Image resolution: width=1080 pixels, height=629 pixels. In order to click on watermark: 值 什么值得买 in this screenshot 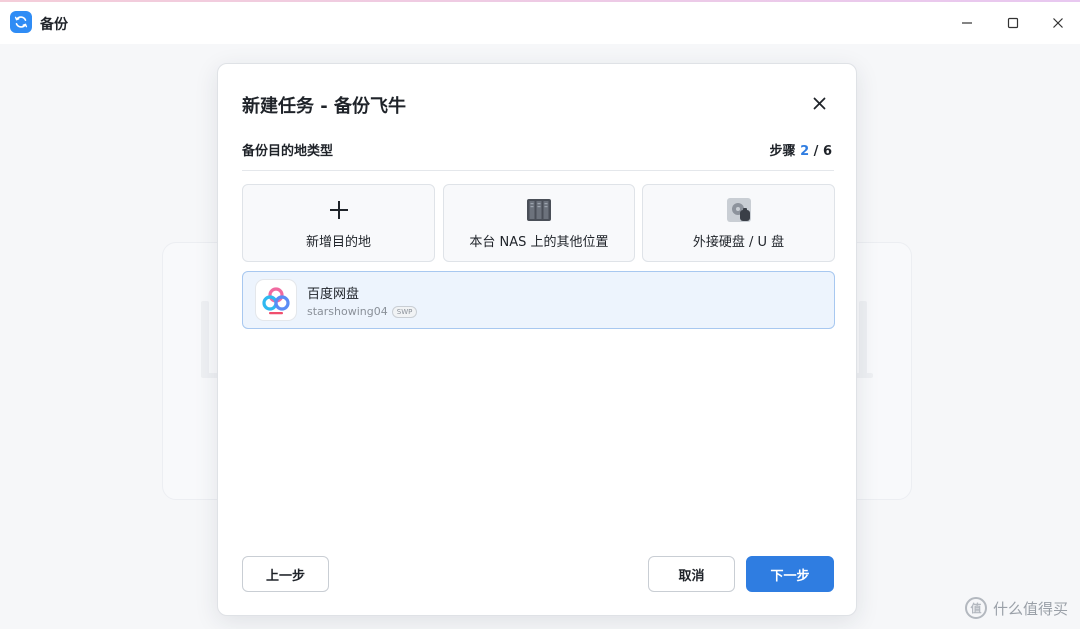, I will do `click(1016, 608)`.